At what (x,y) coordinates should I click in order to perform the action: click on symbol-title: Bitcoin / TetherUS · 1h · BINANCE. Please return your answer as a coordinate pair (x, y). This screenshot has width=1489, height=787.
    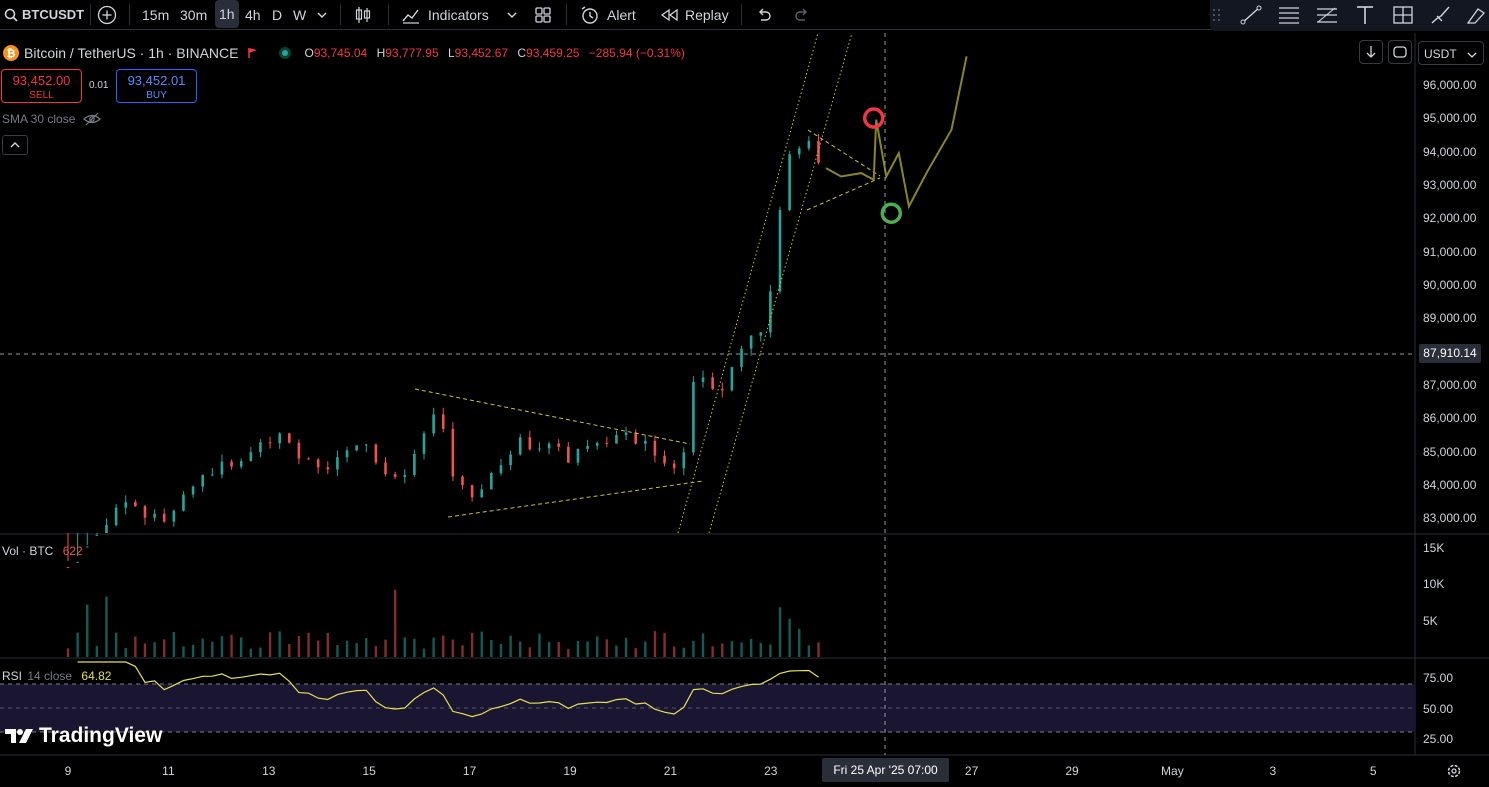
    Looking at the image, I should click on (131, 53).